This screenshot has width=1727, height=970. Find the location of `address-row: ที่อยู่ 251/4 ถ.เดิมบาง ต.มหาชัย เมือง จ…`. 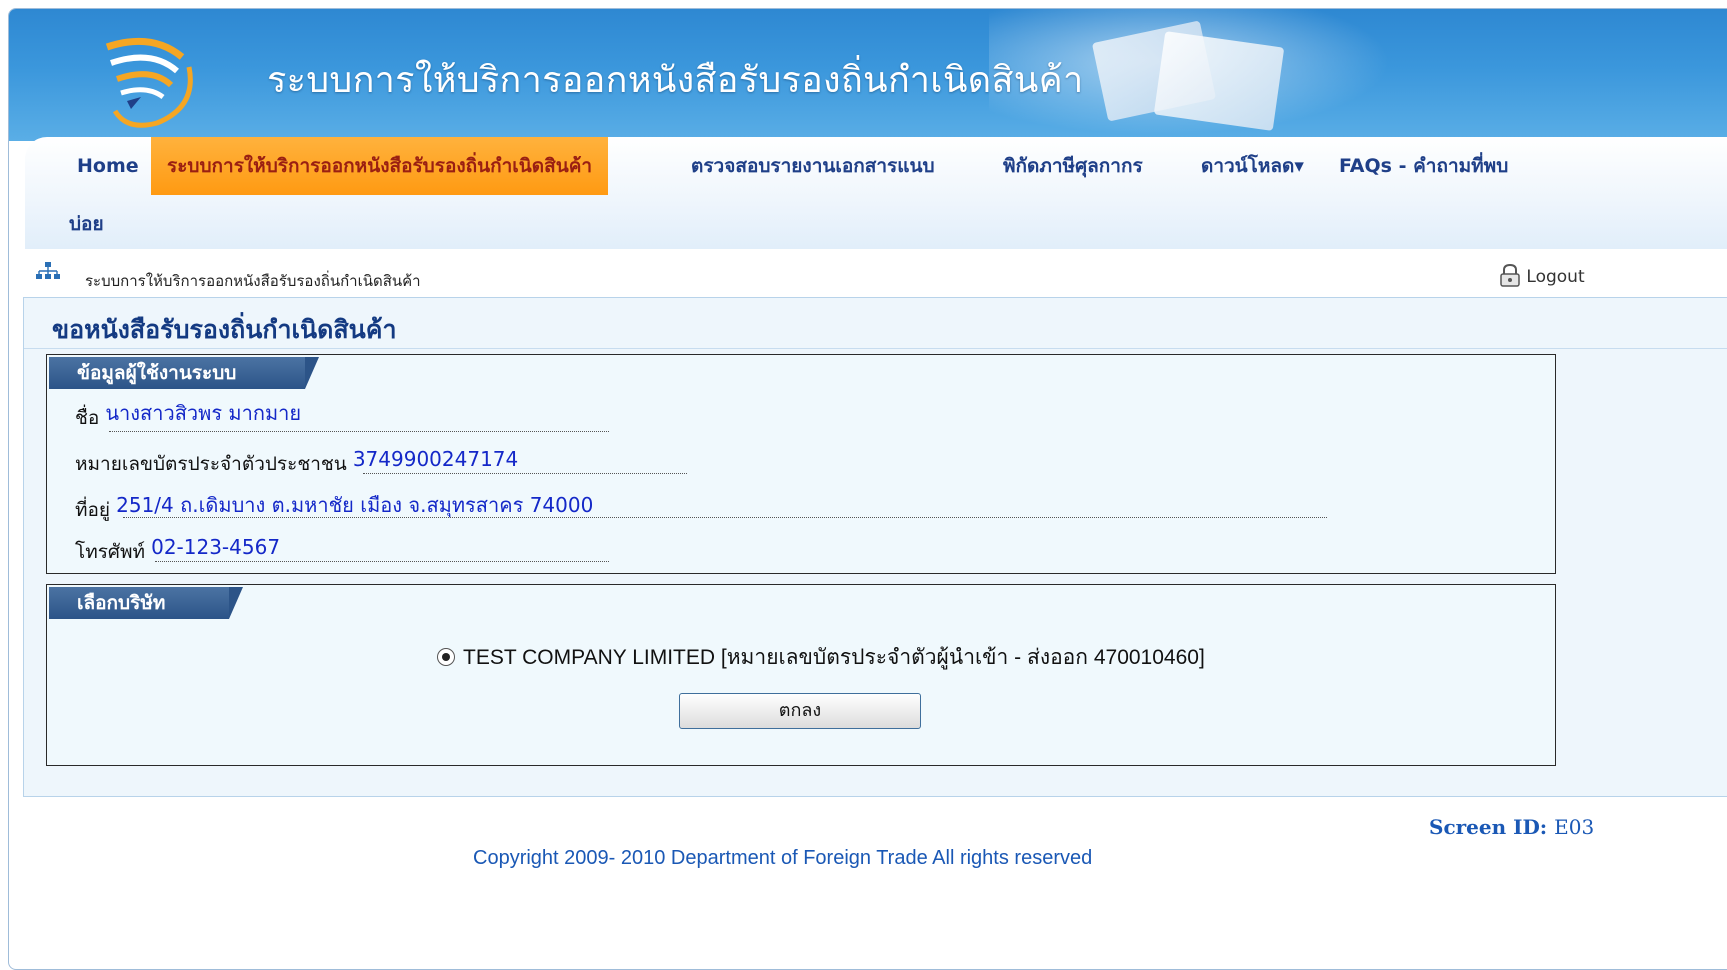

address-row: ที่อยู่ 251/4 ถ.เดิมบาง ต.มหาชัย เมือง จ… is located at coordinates (334, 509).